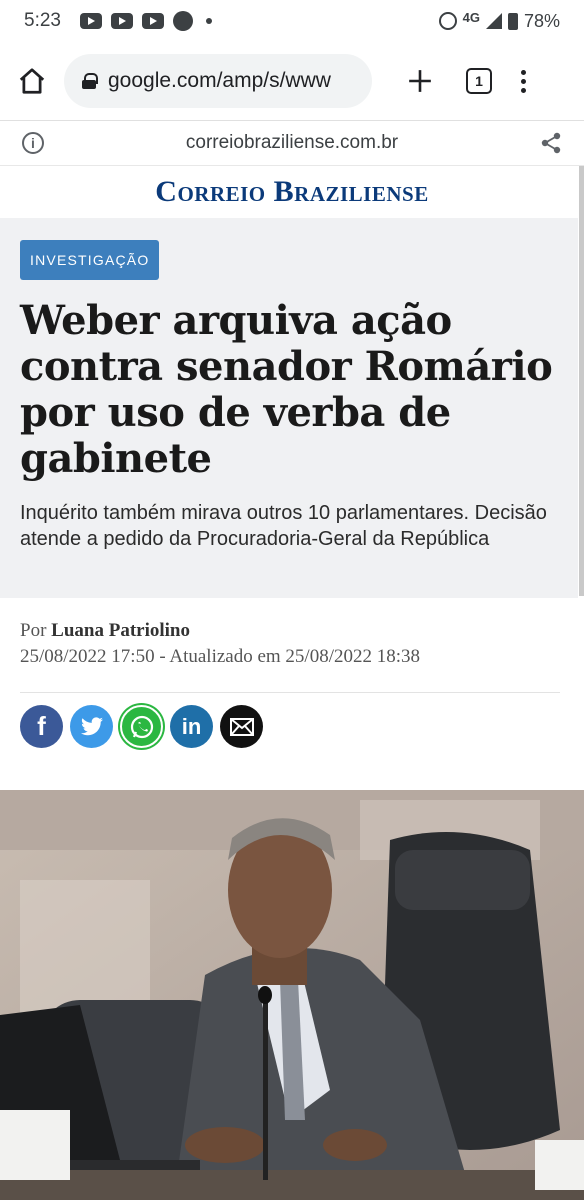 This screenshot has height=1200, width=584. I want to click on signal-icon, so click(493, 21).